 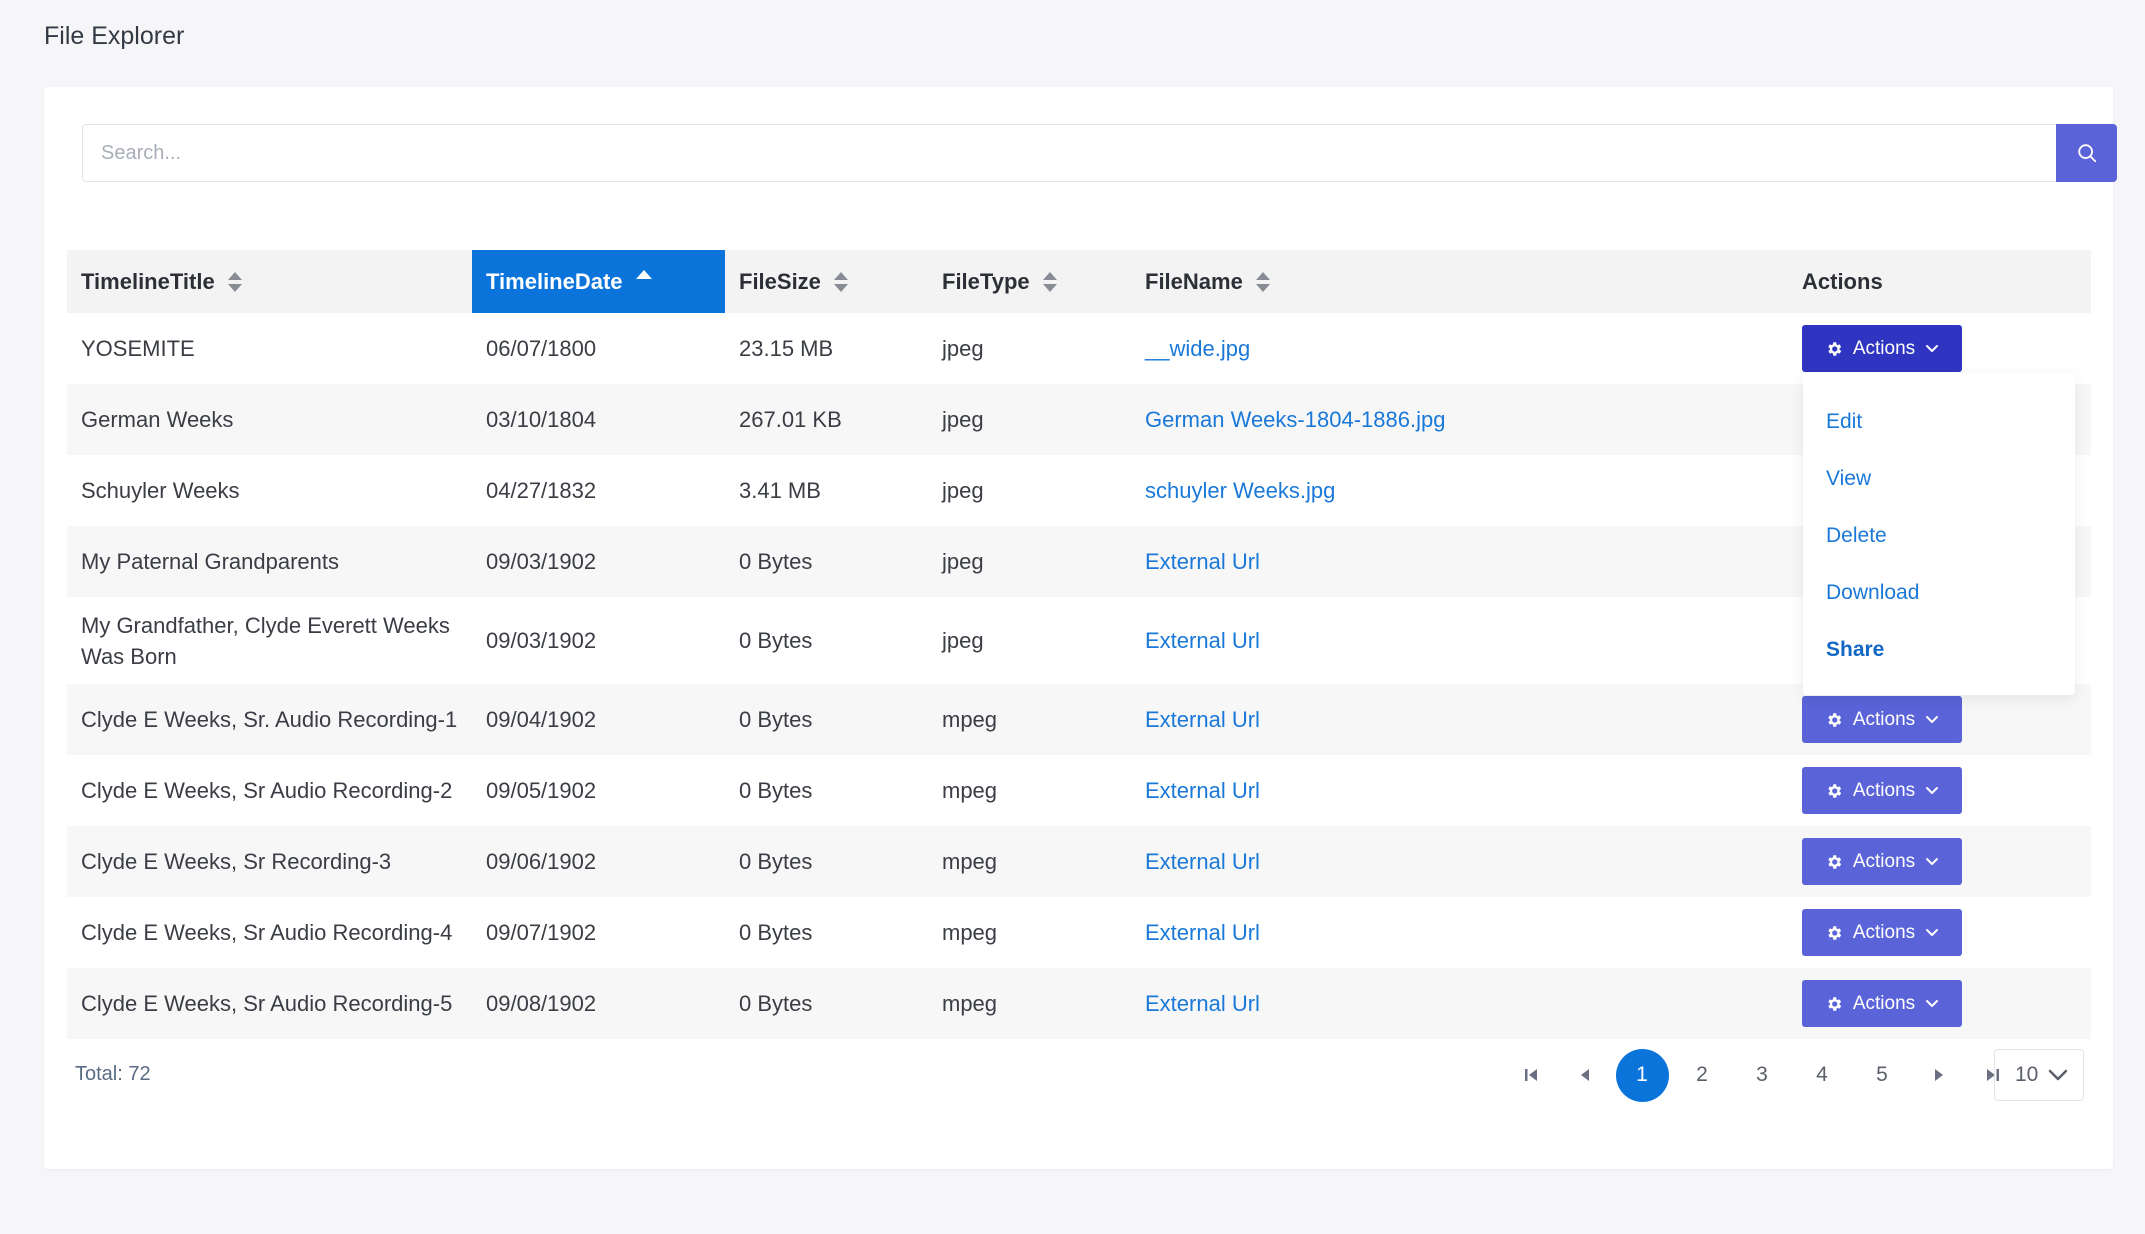 I want to click on cell-timeline-date: 03/10/1804, so click(x=541, y=419).